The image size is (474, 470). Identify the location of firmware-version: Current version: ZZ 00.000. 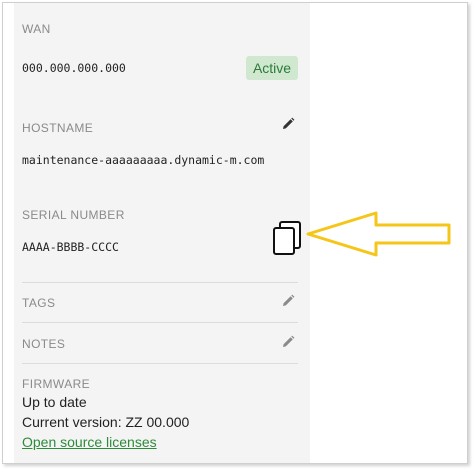
(106, 422).